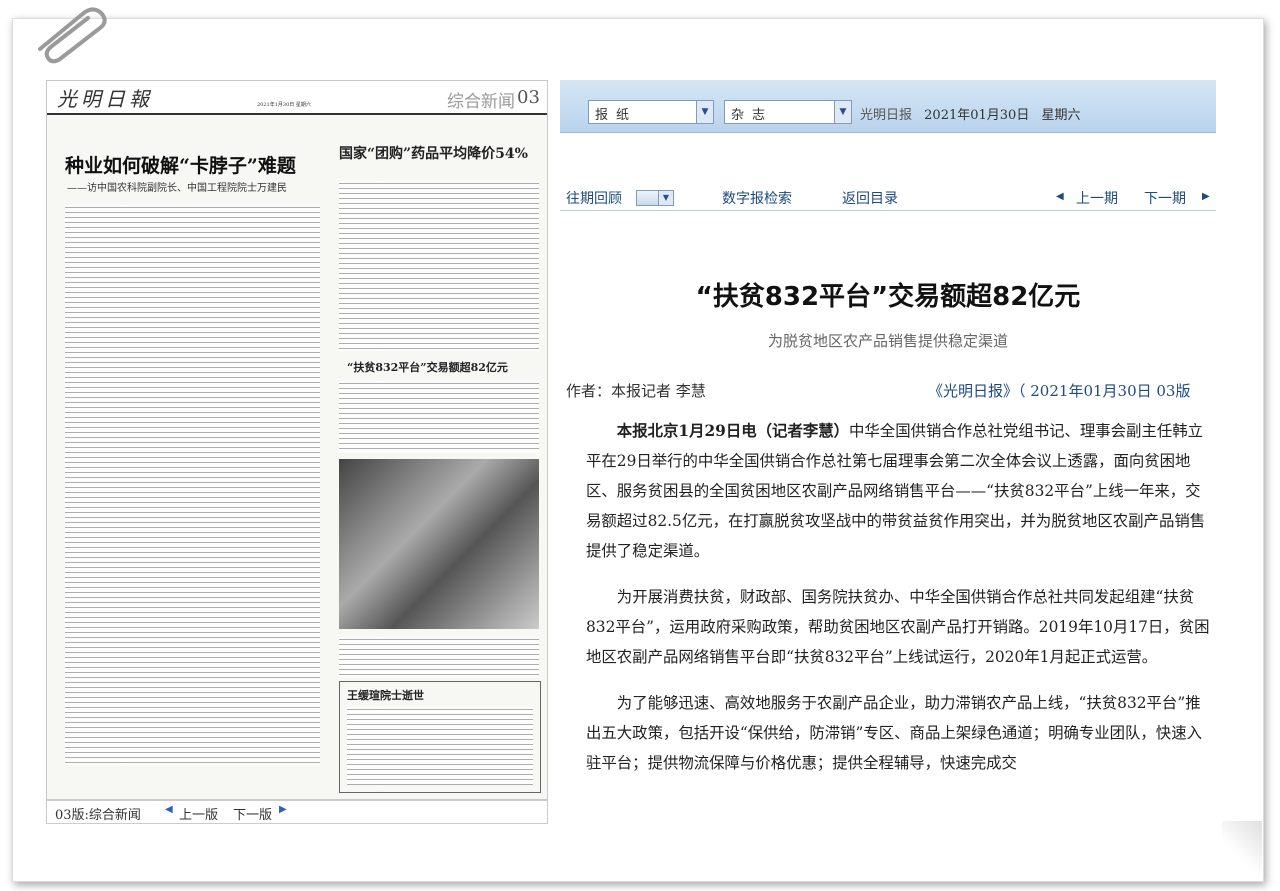 The image size is (1280, 891). Describe the element at coordinates (105, 99) in the screenshot. I see `newspaper-logo: 光明日報` at that location.